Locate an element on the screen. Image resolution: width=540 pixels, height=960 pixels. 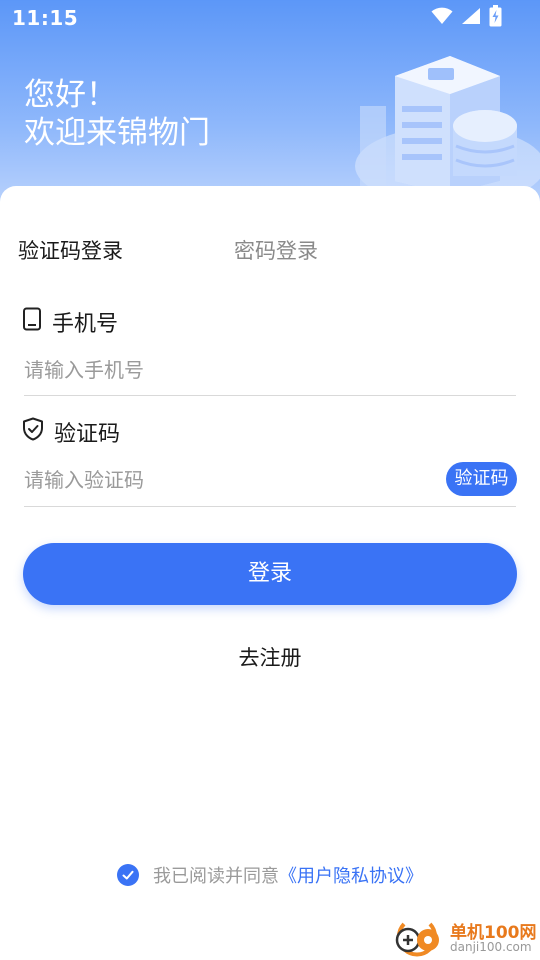
status-bar: 11:15 is located at coordinates (270, 18).